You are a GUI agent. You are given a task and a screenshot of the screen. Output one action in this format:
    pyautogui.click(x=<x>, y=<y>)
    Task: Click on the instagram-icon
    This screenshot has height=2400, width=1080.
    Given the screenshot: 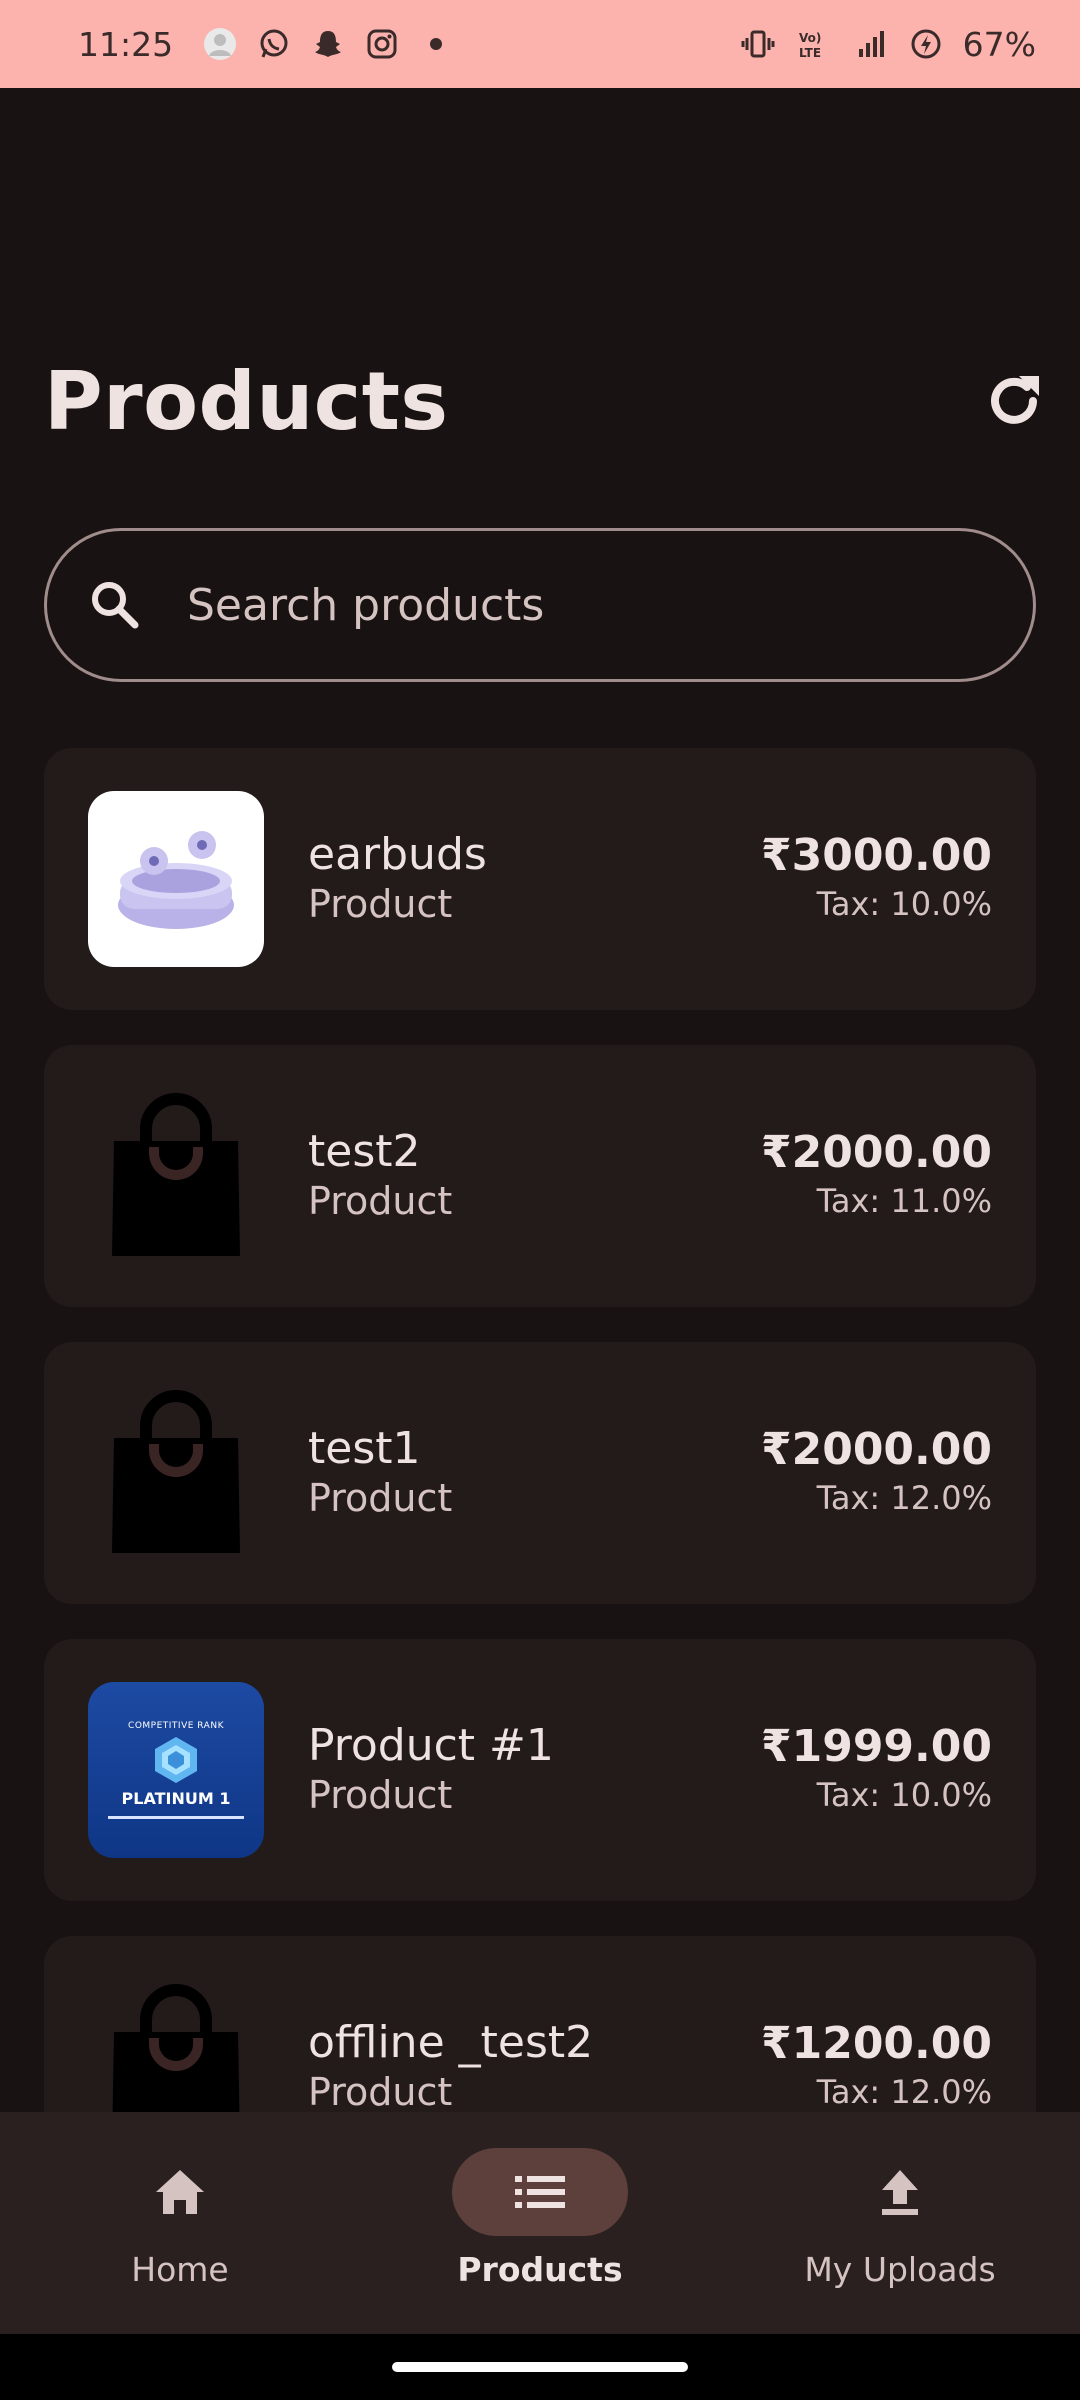 What is the action you would take?
    pyautogui.click(x=382, y=44)
    